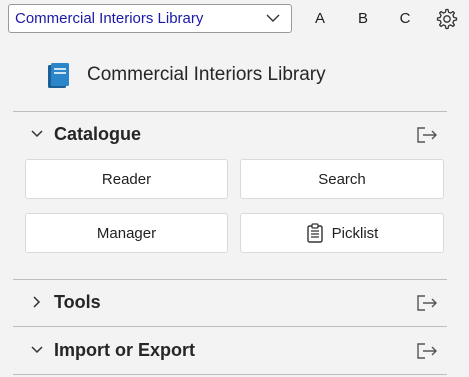 Image resolution: width=469 pixels, height=377 pixels. Describe the element at coordinates (320, 18) in the screenshot. I see `filter-button-a: A` at that location.